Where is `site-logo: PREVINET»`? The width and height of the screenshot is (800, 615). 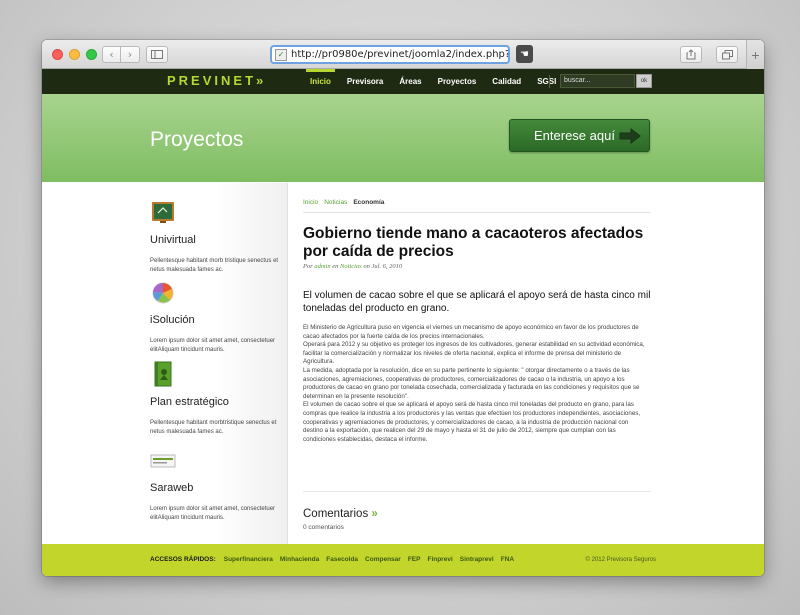 site-logo: PREVINET» is located at coordinates (216, 80).